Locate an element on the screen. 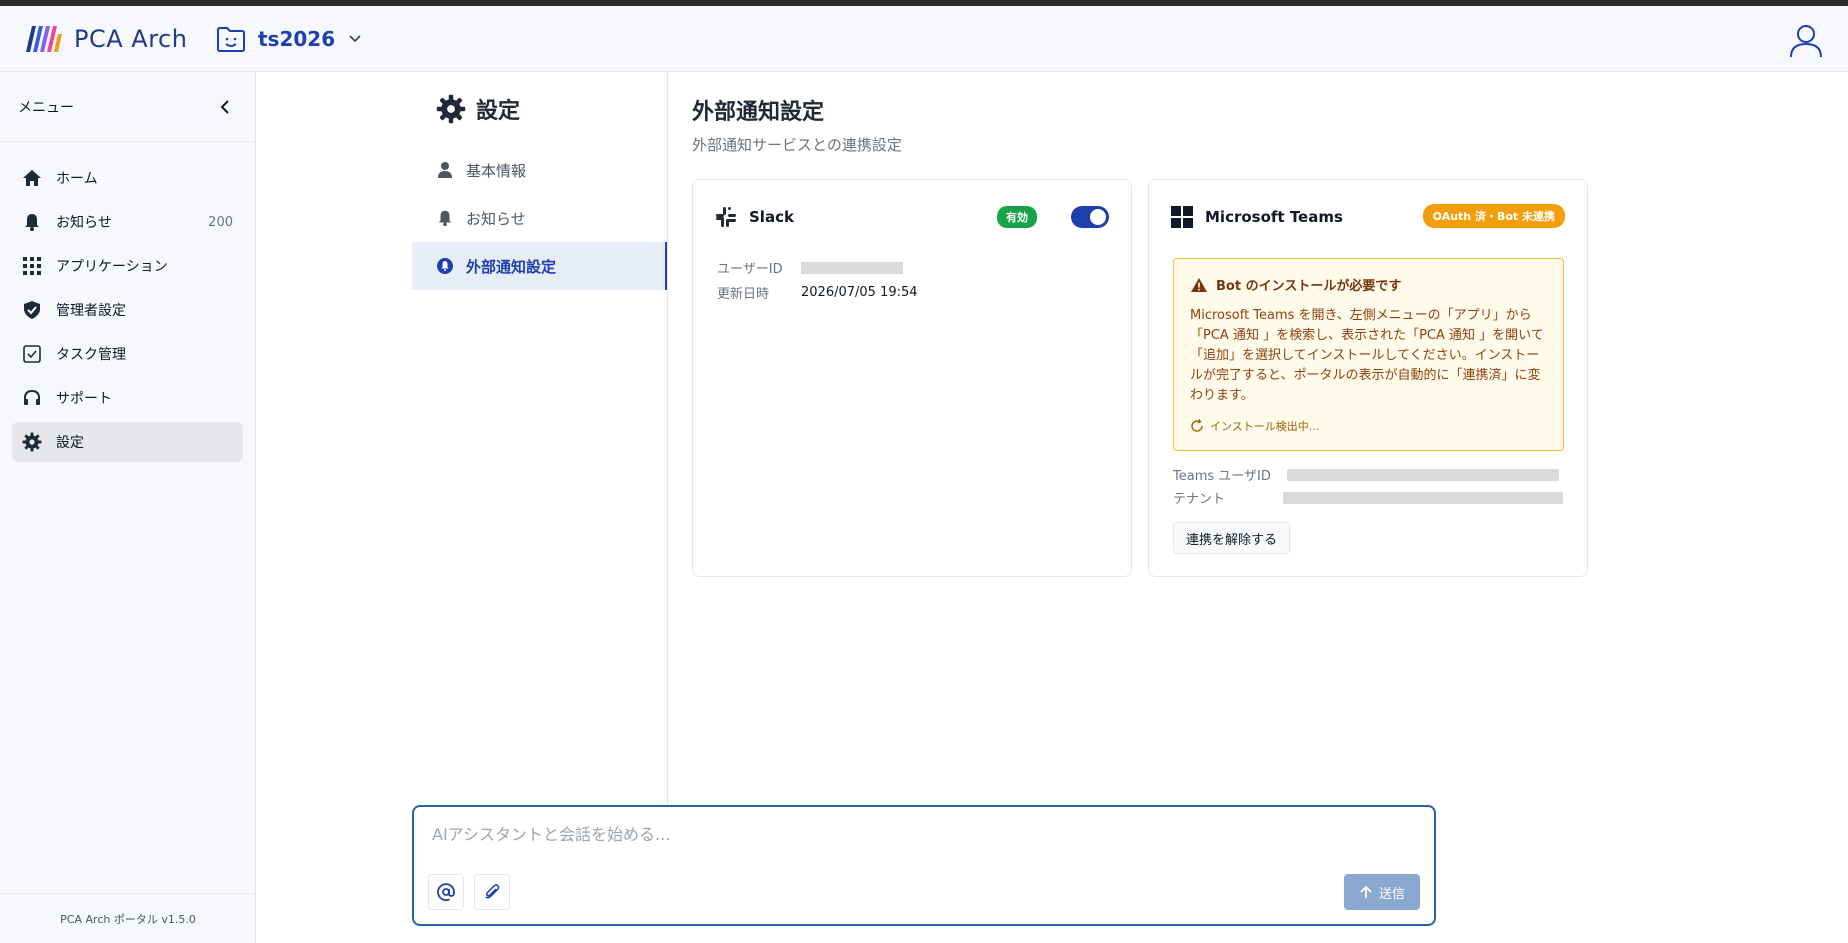 The image size is (1848, 943). sidebar-item-label: 管理者設定 is located at coordinates (91, 311).